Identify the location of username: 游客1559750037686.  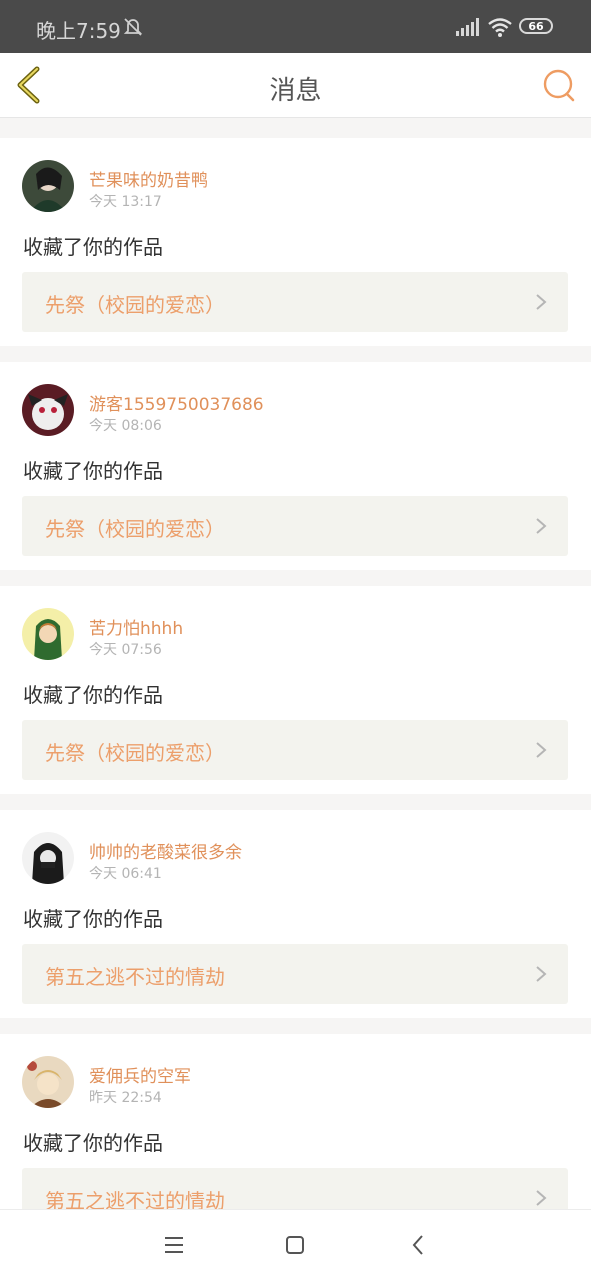
(176, 402).